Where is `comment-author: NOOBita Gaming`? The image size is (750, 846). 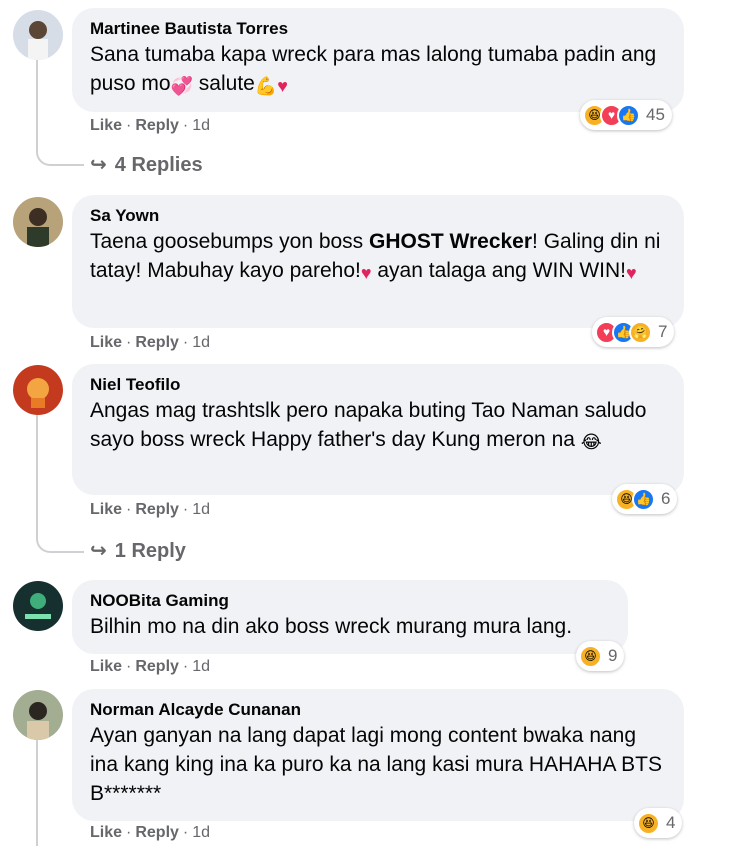 comment-author: NOOBita Gaming is located at coordinates (350, 601).